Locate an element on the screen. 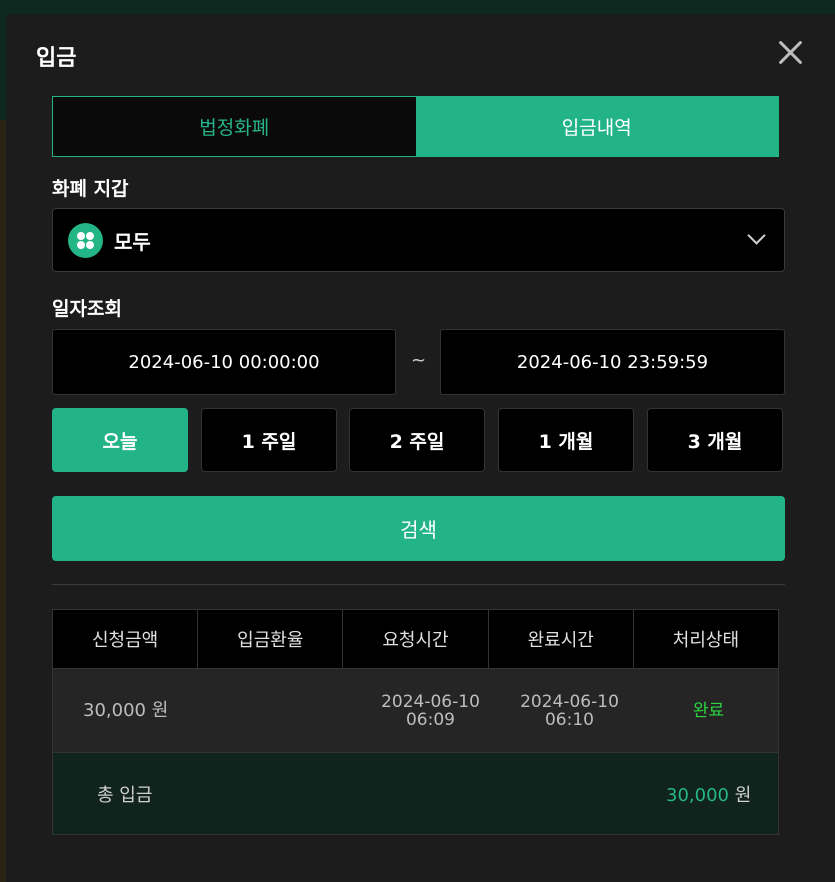  total-label: 총 입금 is located at coordinates (125, 795).